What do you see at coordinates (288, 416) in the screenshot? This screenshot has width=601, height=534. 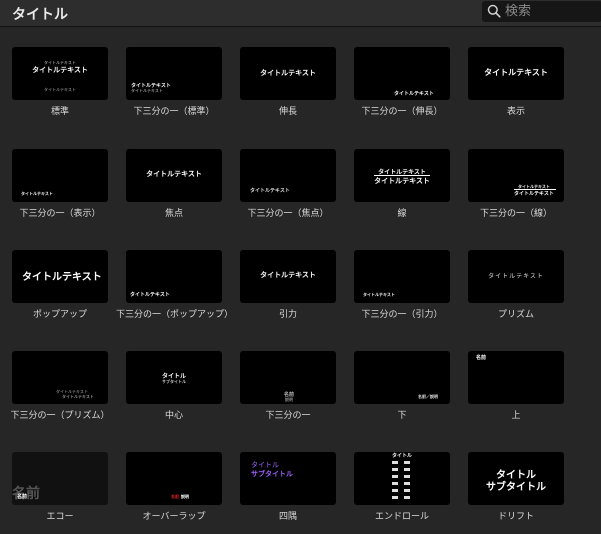 I see `tile-label: 下三分の一` at bounding box center [288, 416].